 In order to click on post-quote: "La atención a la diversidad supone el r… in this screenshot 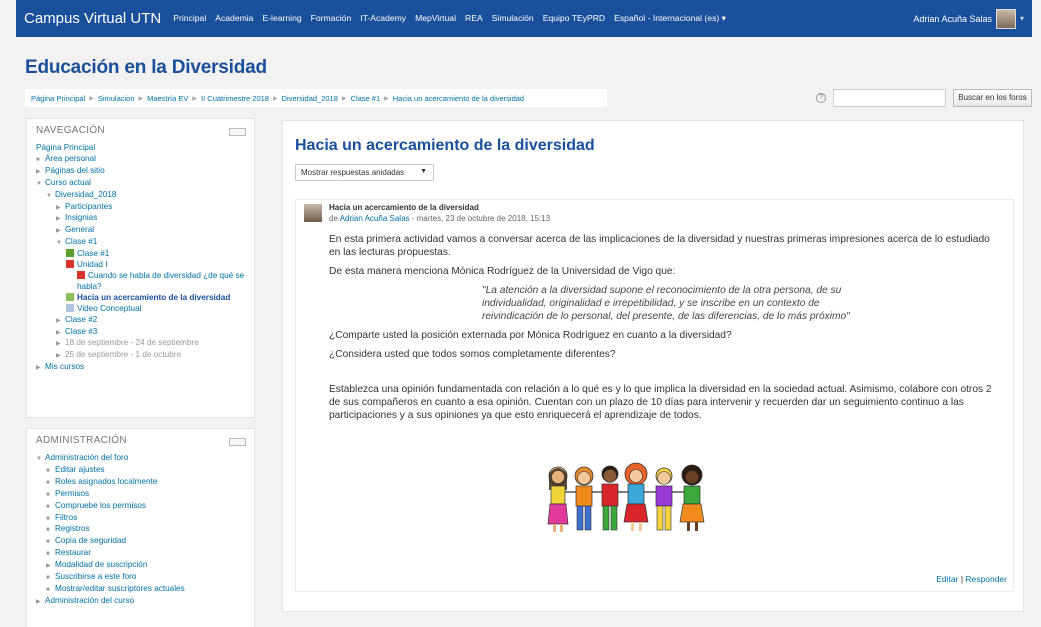, I will do `click(666, 303)`.